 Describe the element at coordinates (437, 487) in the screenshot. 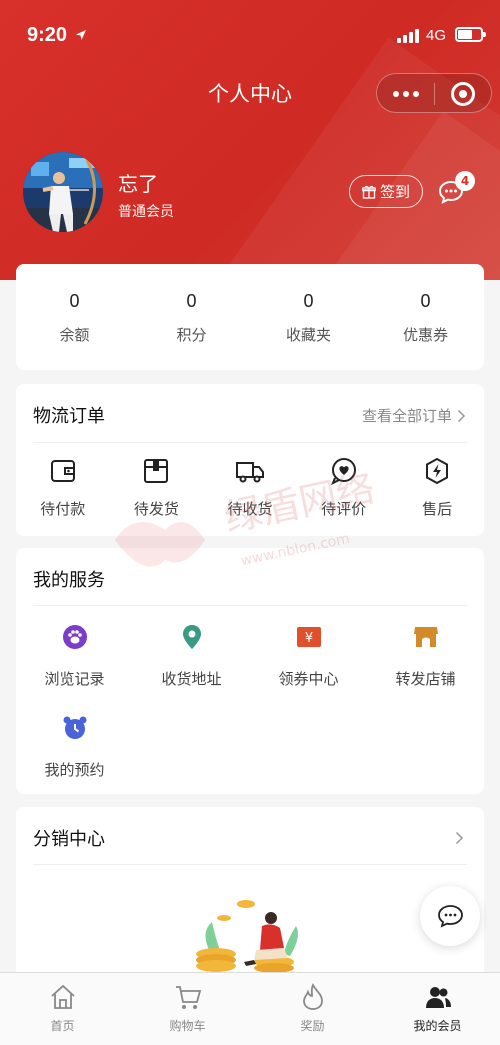

I see `order-after-sales: 售后` at that location.